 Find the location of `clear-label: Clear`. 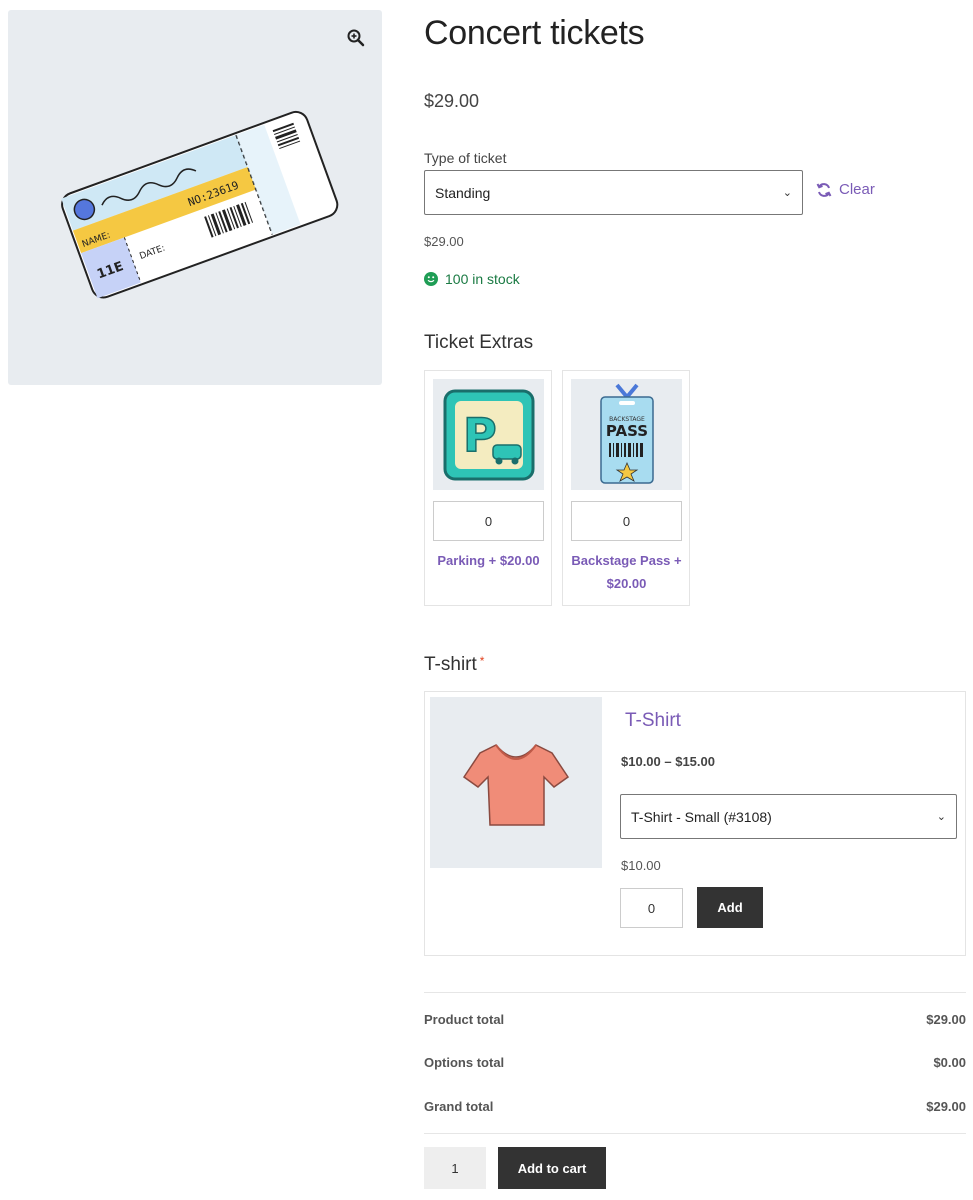

clear-label: Clear is located at coordinates (857, 189).